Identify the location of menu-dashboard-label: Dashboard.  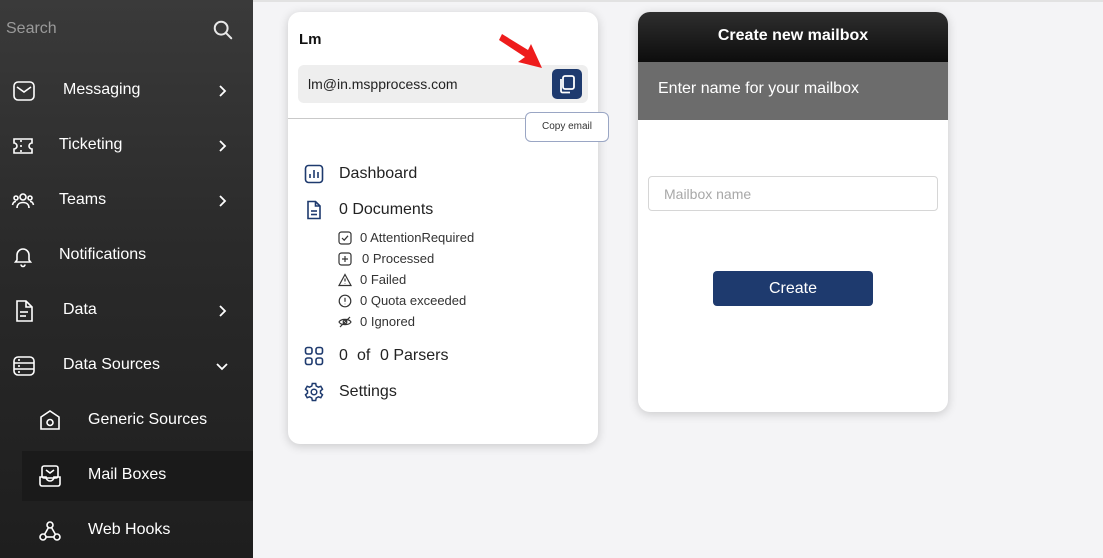
(378, 173).